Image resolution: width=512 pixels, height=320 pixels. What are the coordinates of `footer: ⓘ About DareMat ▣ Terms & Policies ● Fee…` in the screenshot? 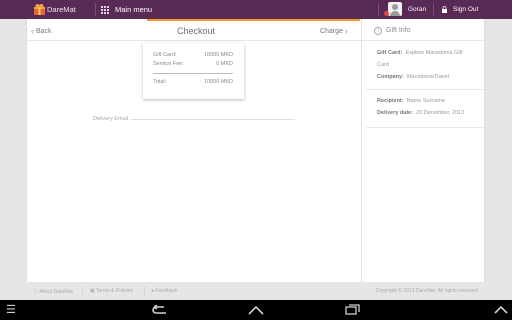 It's located at (255, 291).